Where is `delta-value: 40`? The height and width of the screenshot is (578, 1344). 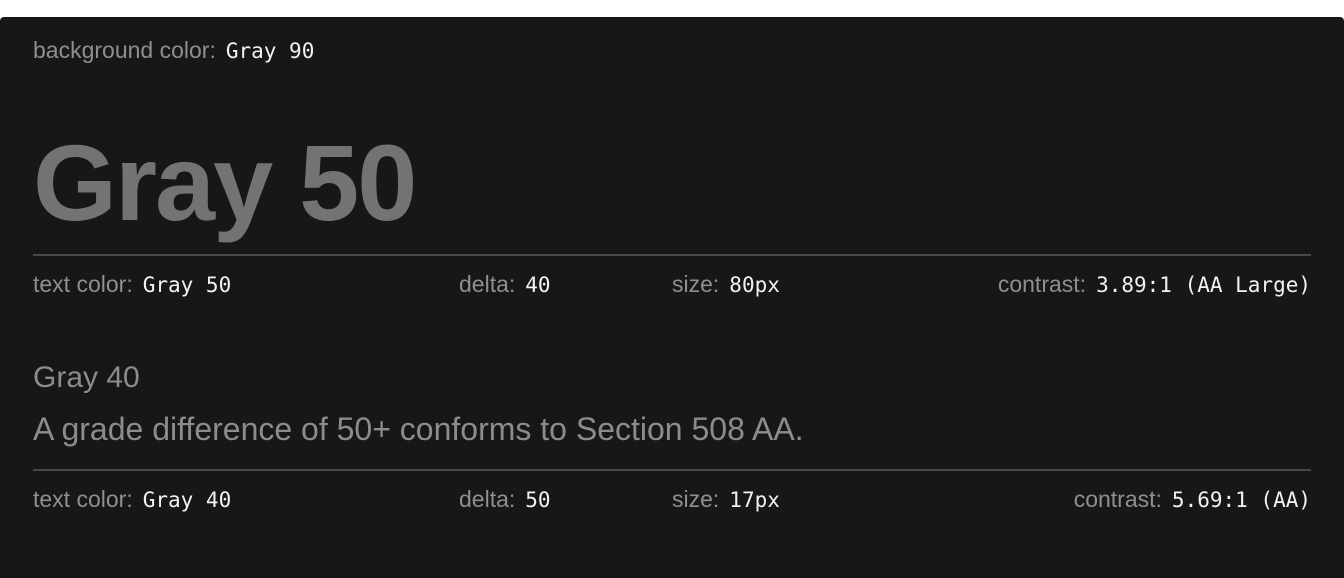 delta-value: 40 is located at coordinates (538, 285).